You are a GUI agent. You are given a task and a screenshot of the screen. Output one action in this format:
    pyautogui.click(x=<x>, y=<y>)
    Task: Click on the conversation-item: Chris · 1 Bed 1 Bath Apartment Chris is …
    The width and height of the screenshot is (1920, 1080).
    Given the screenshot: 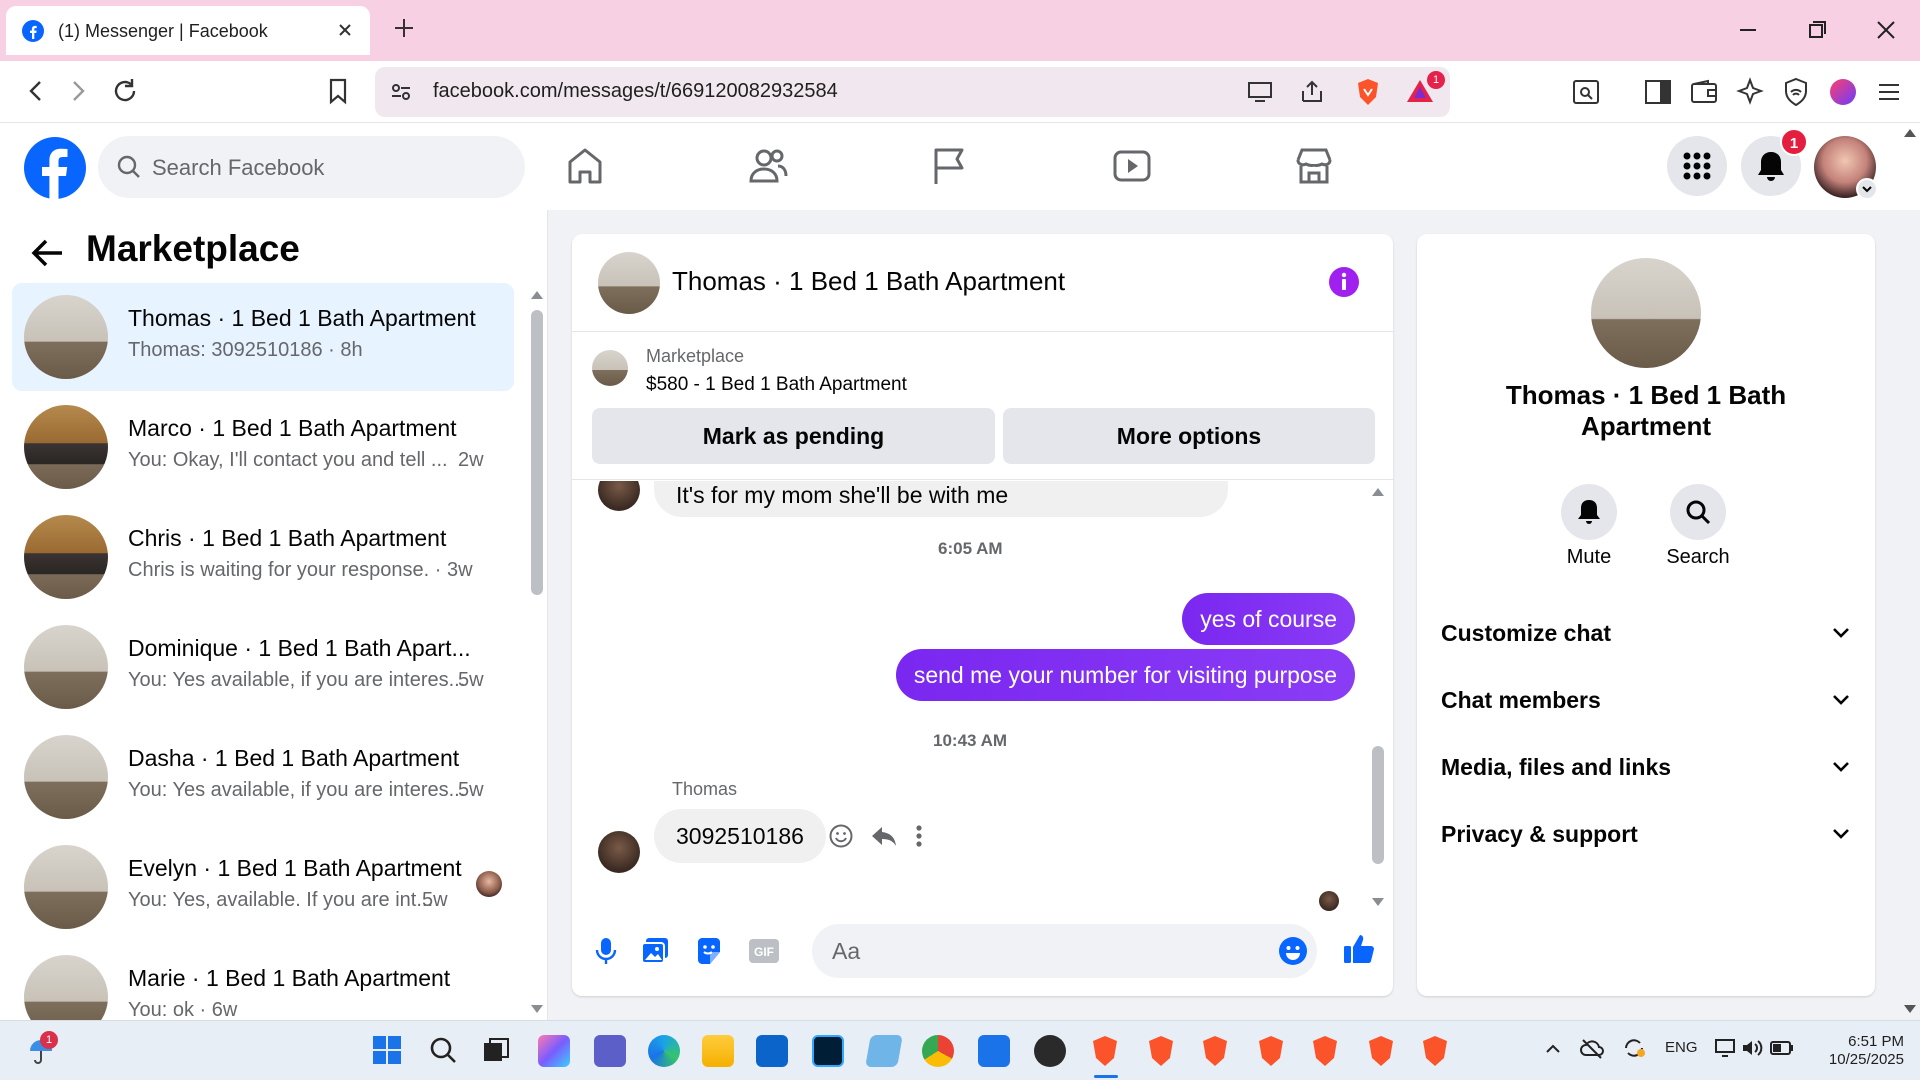 What is the action you would take?
    pyautogui.click(x=263, y=557)
    